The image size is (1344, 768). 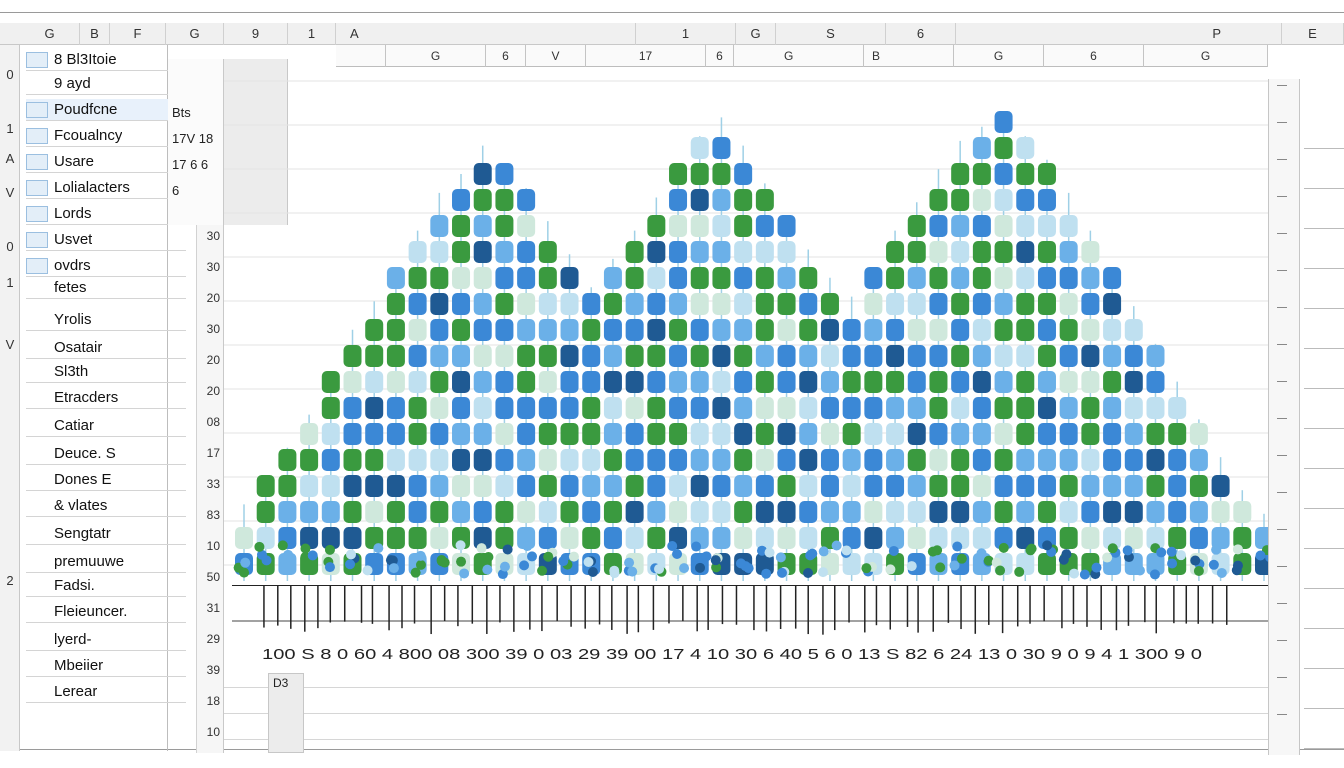 I want to click on y-tick-label: 08, so click(x=213, y=422).